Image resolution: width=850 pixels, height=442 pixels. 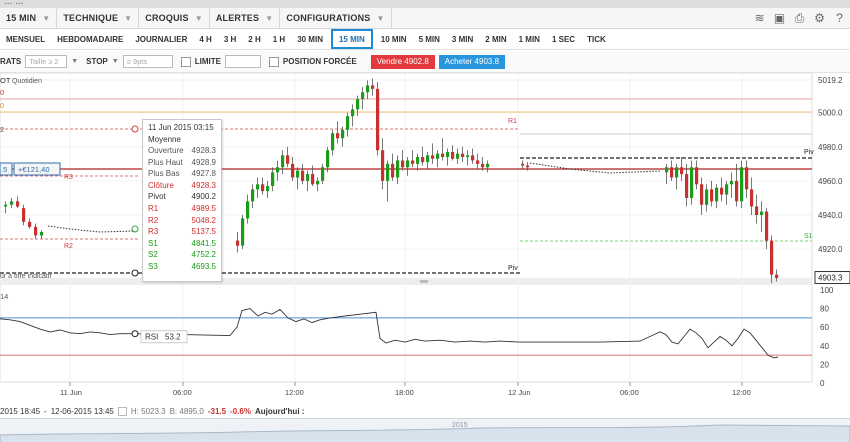 What do you see at coordinates (173, 337) in the screenshot?
I see `rsi-value: 53.2` at bounding box center [173, 337].